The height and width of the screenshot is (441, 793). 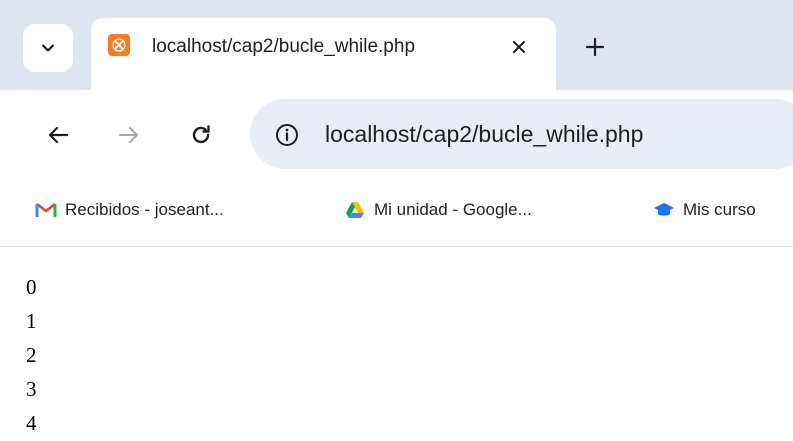 I want to click on close-icon, so click(x=519, y=47).